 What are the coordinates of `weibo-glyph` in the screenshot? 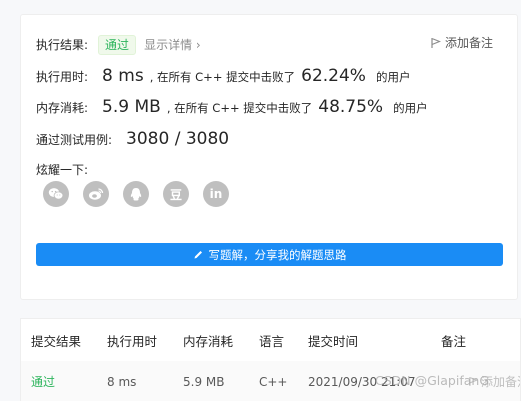 It's located at (96, 194).